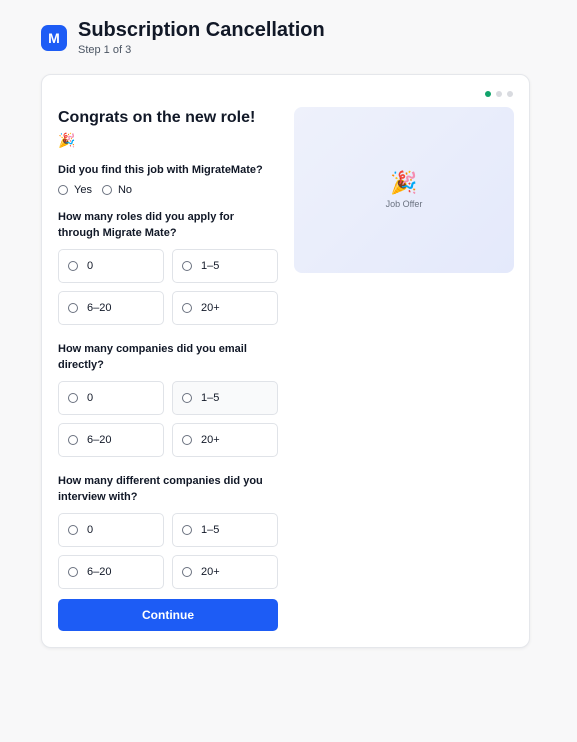 Image resolution: width=577 pixels, height=742 pixels. What do you see at coordinates (225, 440) in the screenshot?
I see `emailed-option-20-plus: 20+` at bounding box center [225, 440].